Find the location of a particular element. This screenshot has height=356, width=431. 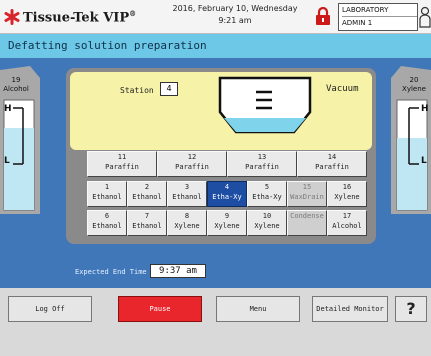

retort-status: Vacuum is located at coordinates (342, 89).